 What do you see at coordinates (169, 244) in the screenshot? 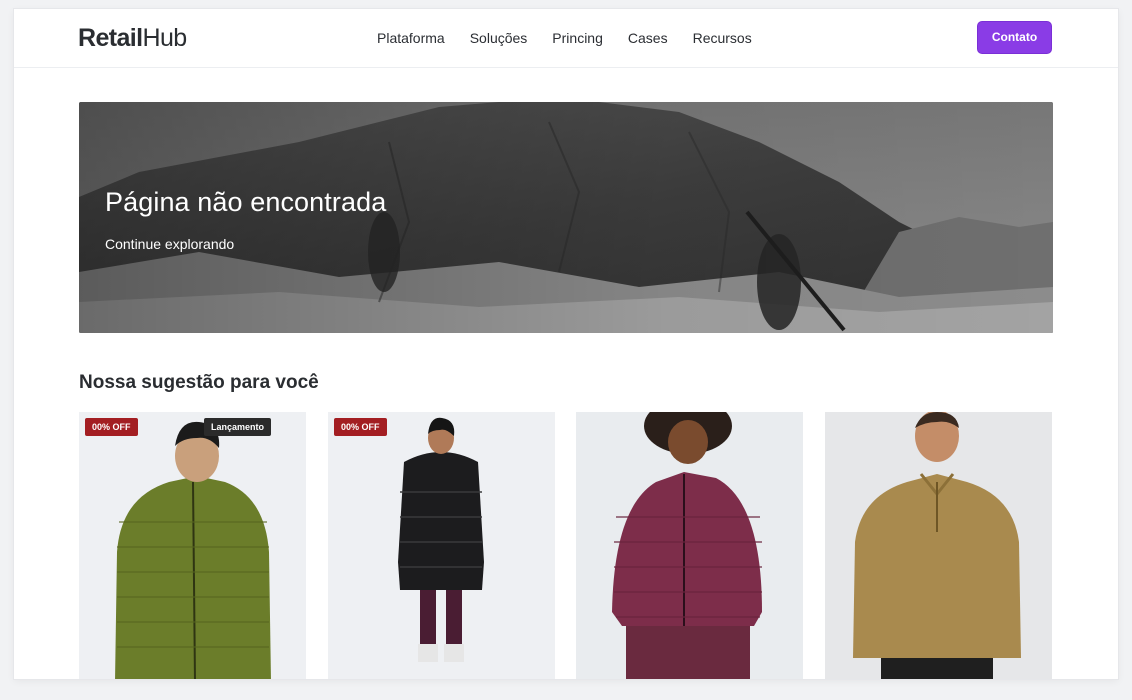
I see `continue-exploring-link: Continue explorando` at bounding box center [169, 244].